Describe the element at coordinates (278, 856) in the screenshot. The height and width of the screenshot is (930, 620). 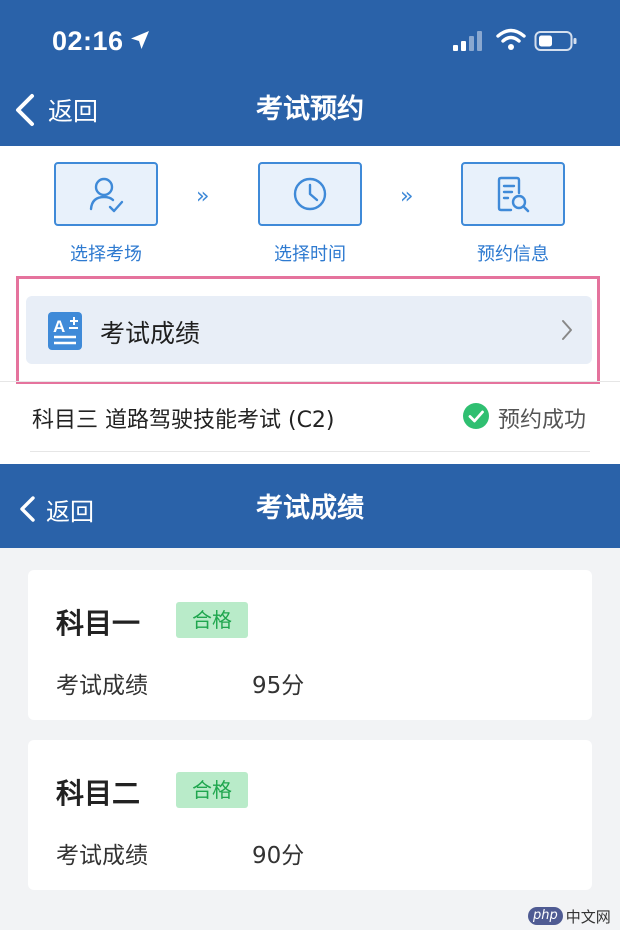
I see `score-value: 90分` at that location.